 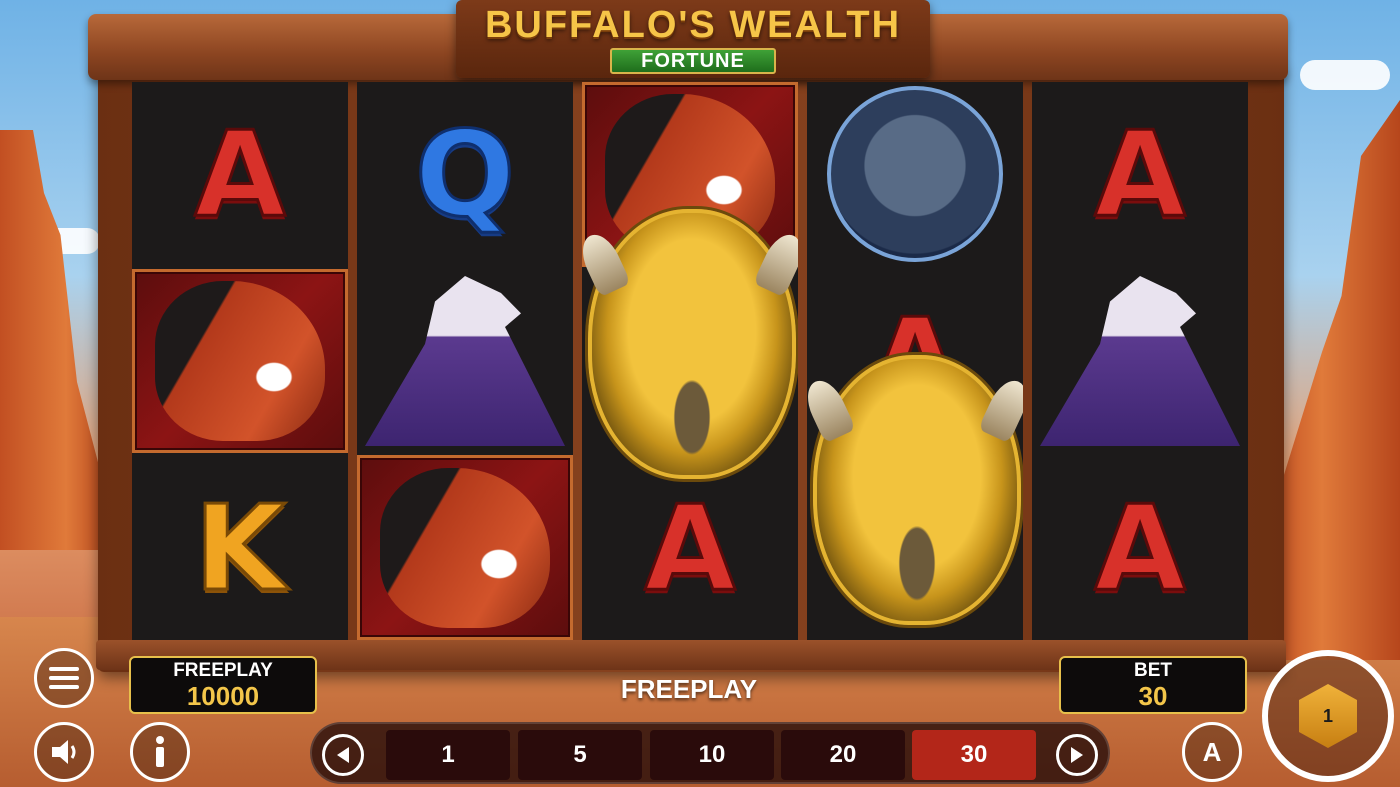 I want to click on bet-increase-button, so click(x=1077, y=755).